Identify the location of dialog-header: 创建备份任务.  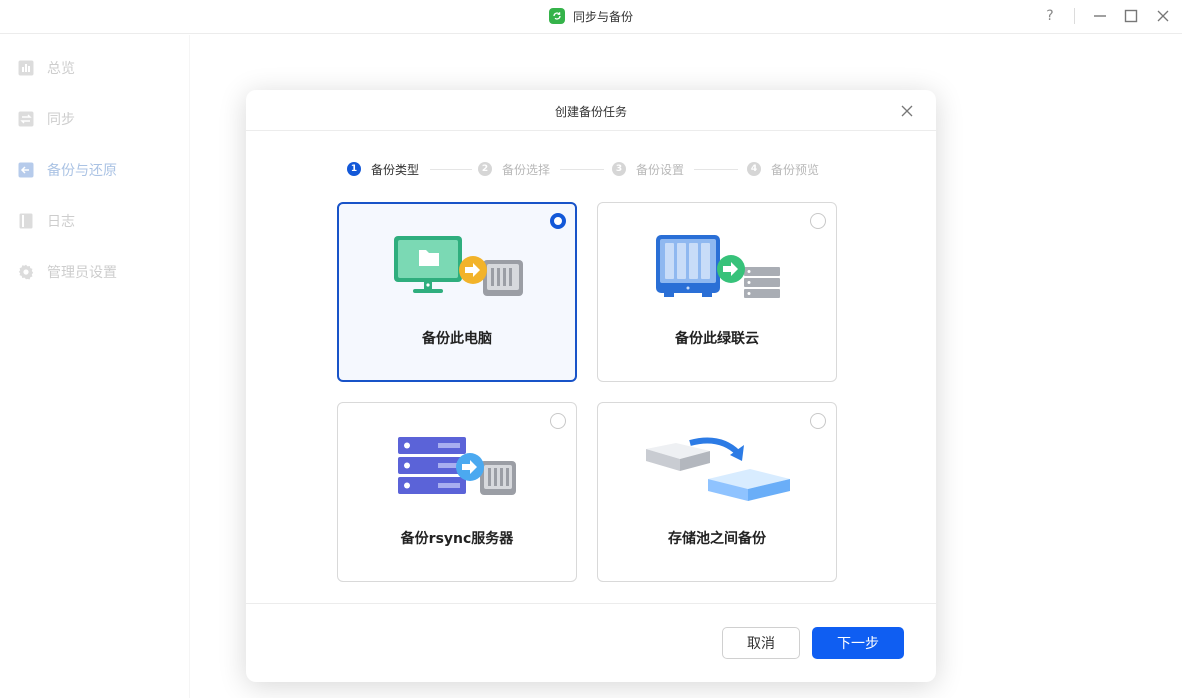
(591, 110).